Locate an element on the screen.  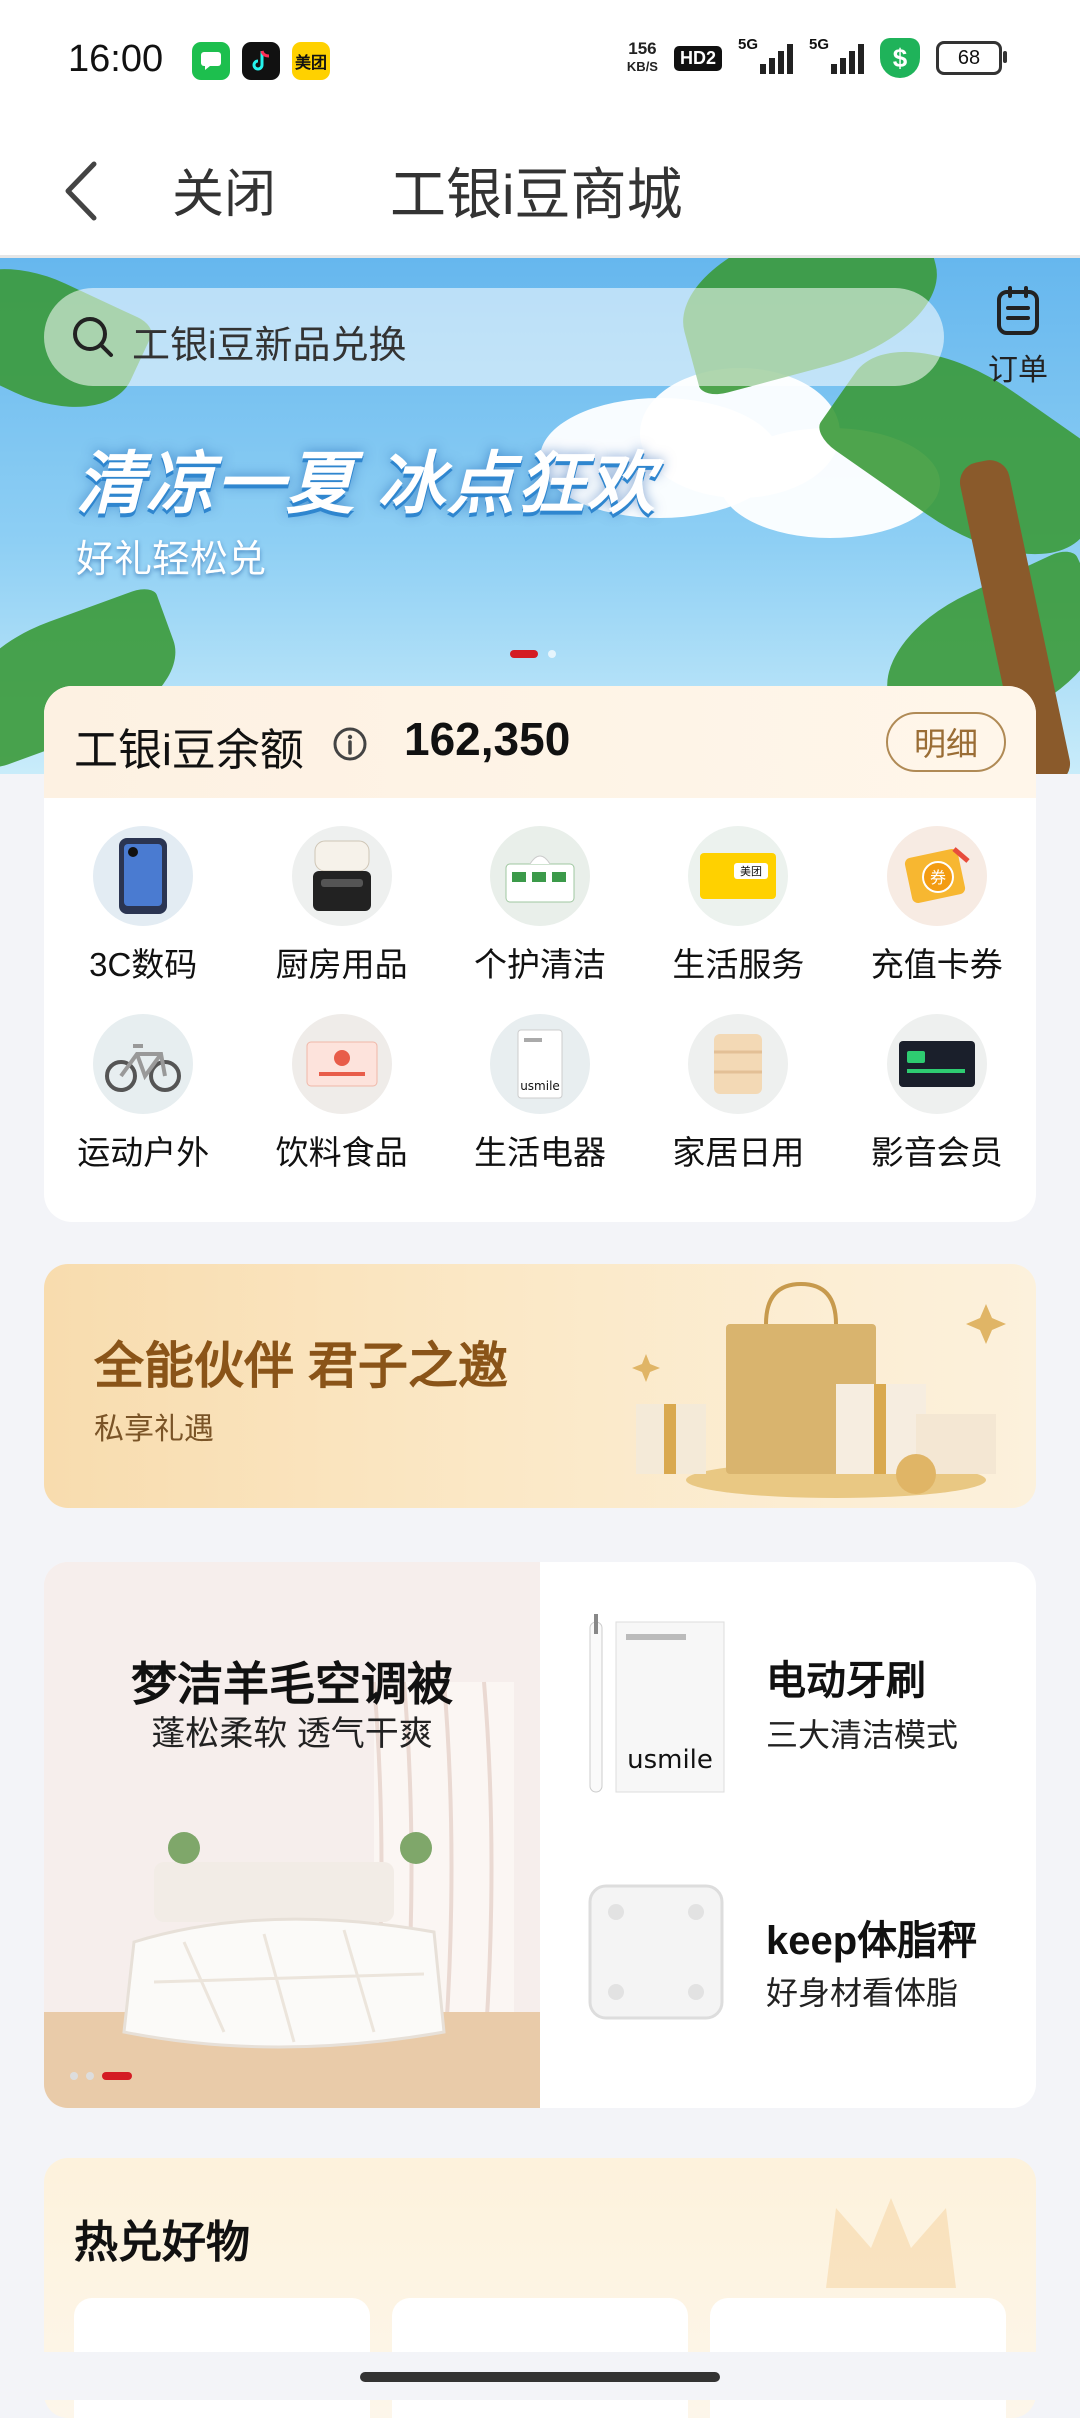
balance-row: 工银i豆余额 162,350 明细 is located at coordinates (540, 742).